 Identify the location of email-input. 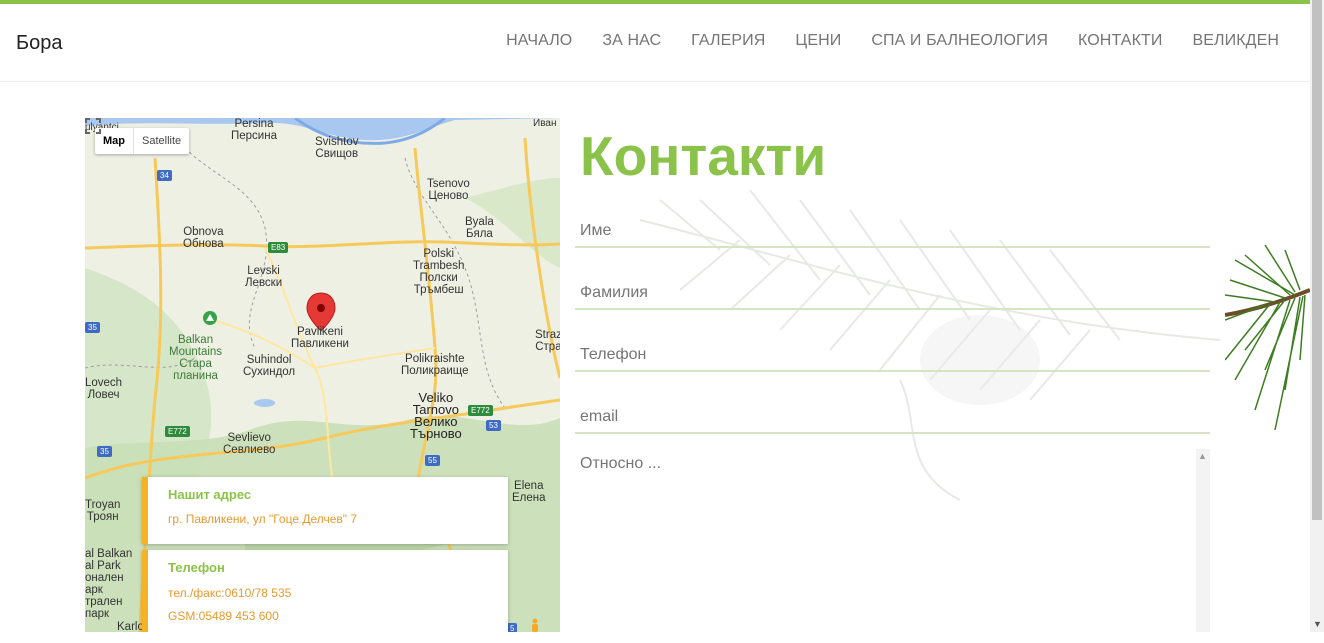
(892, 417).